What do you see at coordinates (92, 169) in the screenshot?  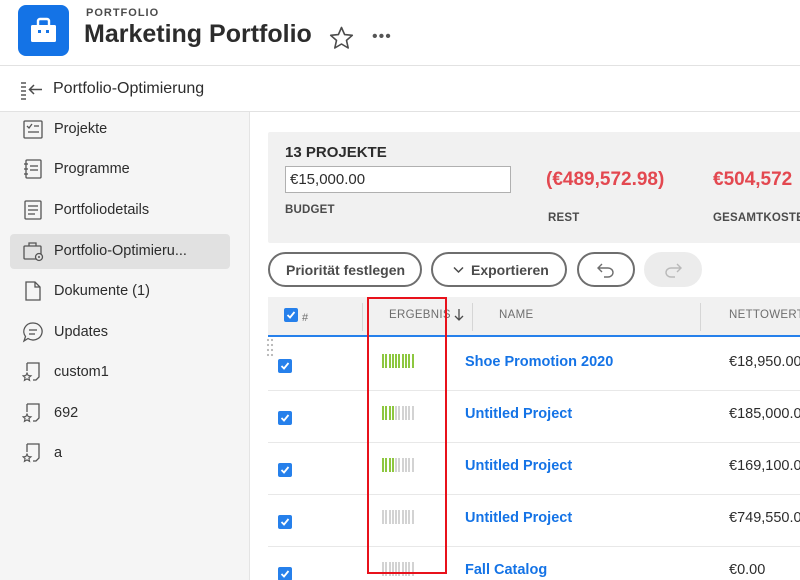 I see `sidebar-item-label: Programme` at bounding box center [92, 169].